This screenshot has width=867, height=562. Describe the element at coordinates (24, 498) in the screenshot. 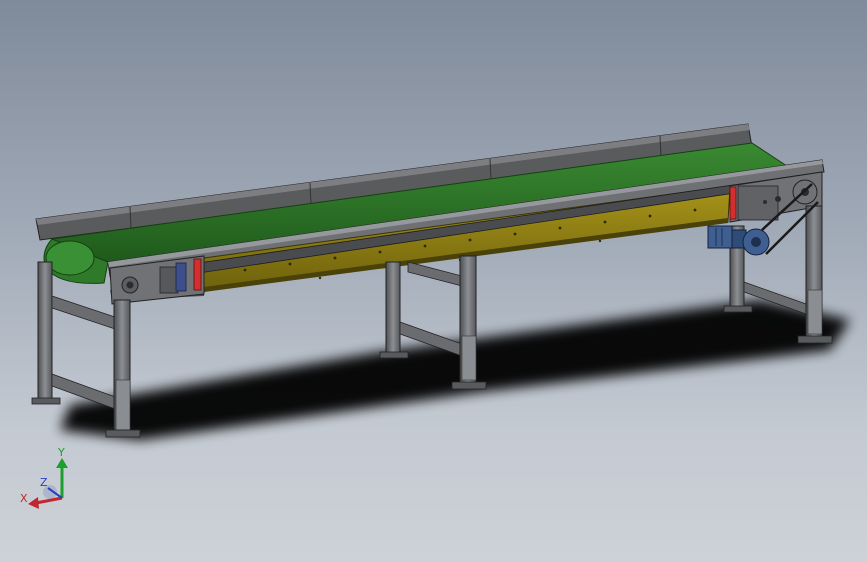

I see `x-axis-label: X` at that location.